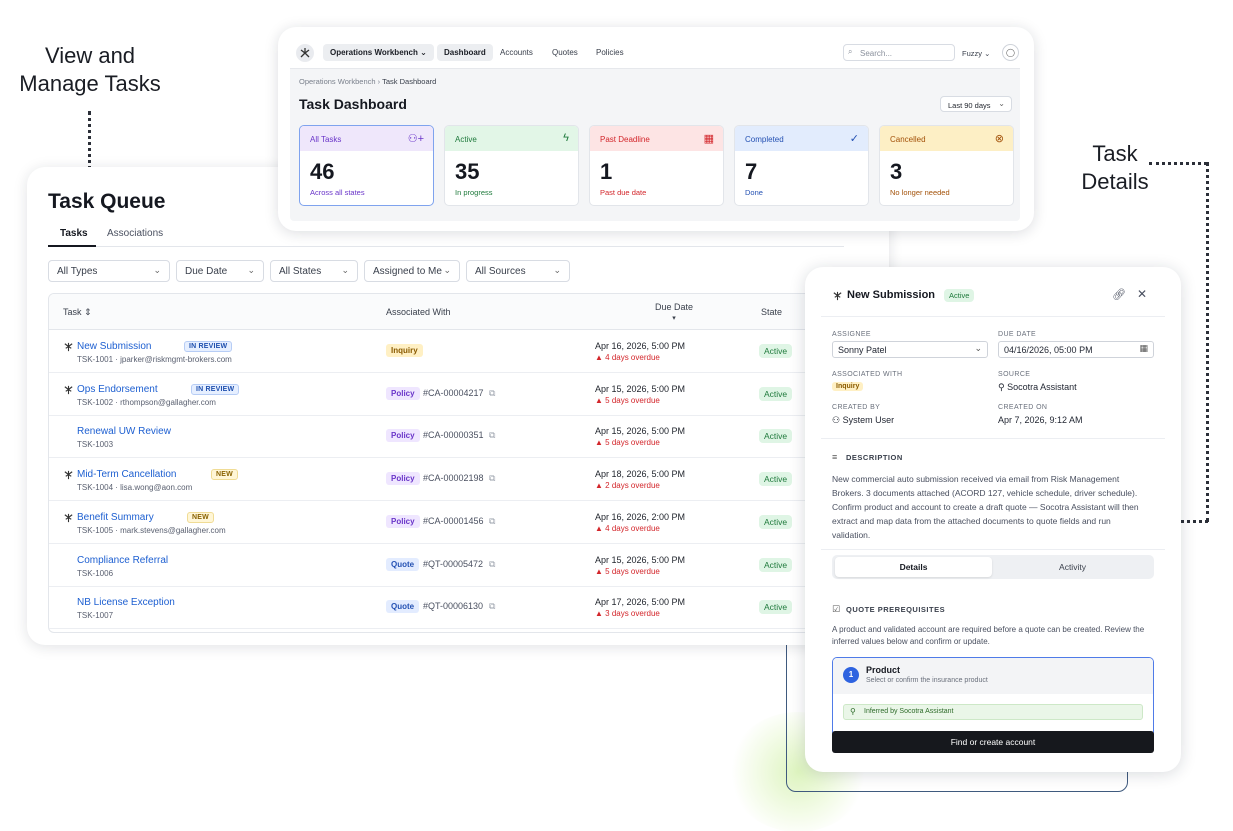 The image size is (1233, 831). I want to click on due-date: Apr 15, 2026, 5:00 PM, so click(640, 388).